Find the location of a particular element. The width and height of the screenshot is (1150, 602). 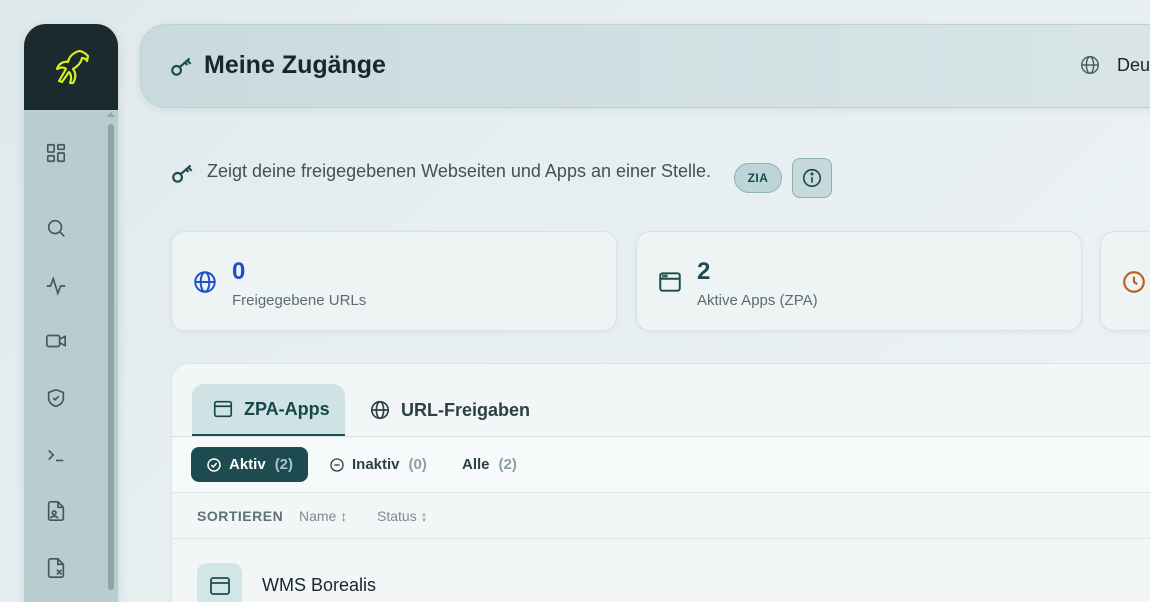

tab-label: URL-Freigaben is located at coordinates (466, 409).